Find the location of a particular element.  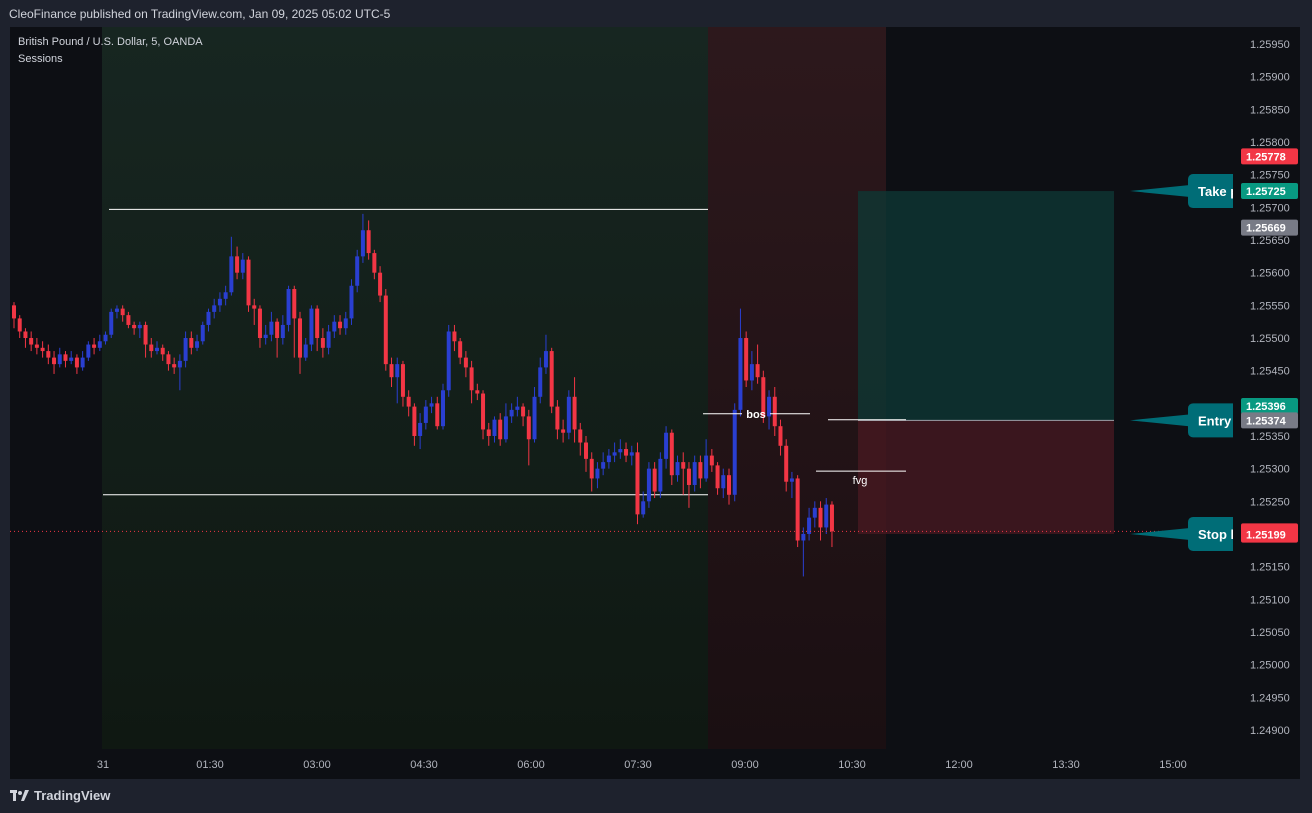

tradingview-logo: TradingView is located at coordinates (60, 795).